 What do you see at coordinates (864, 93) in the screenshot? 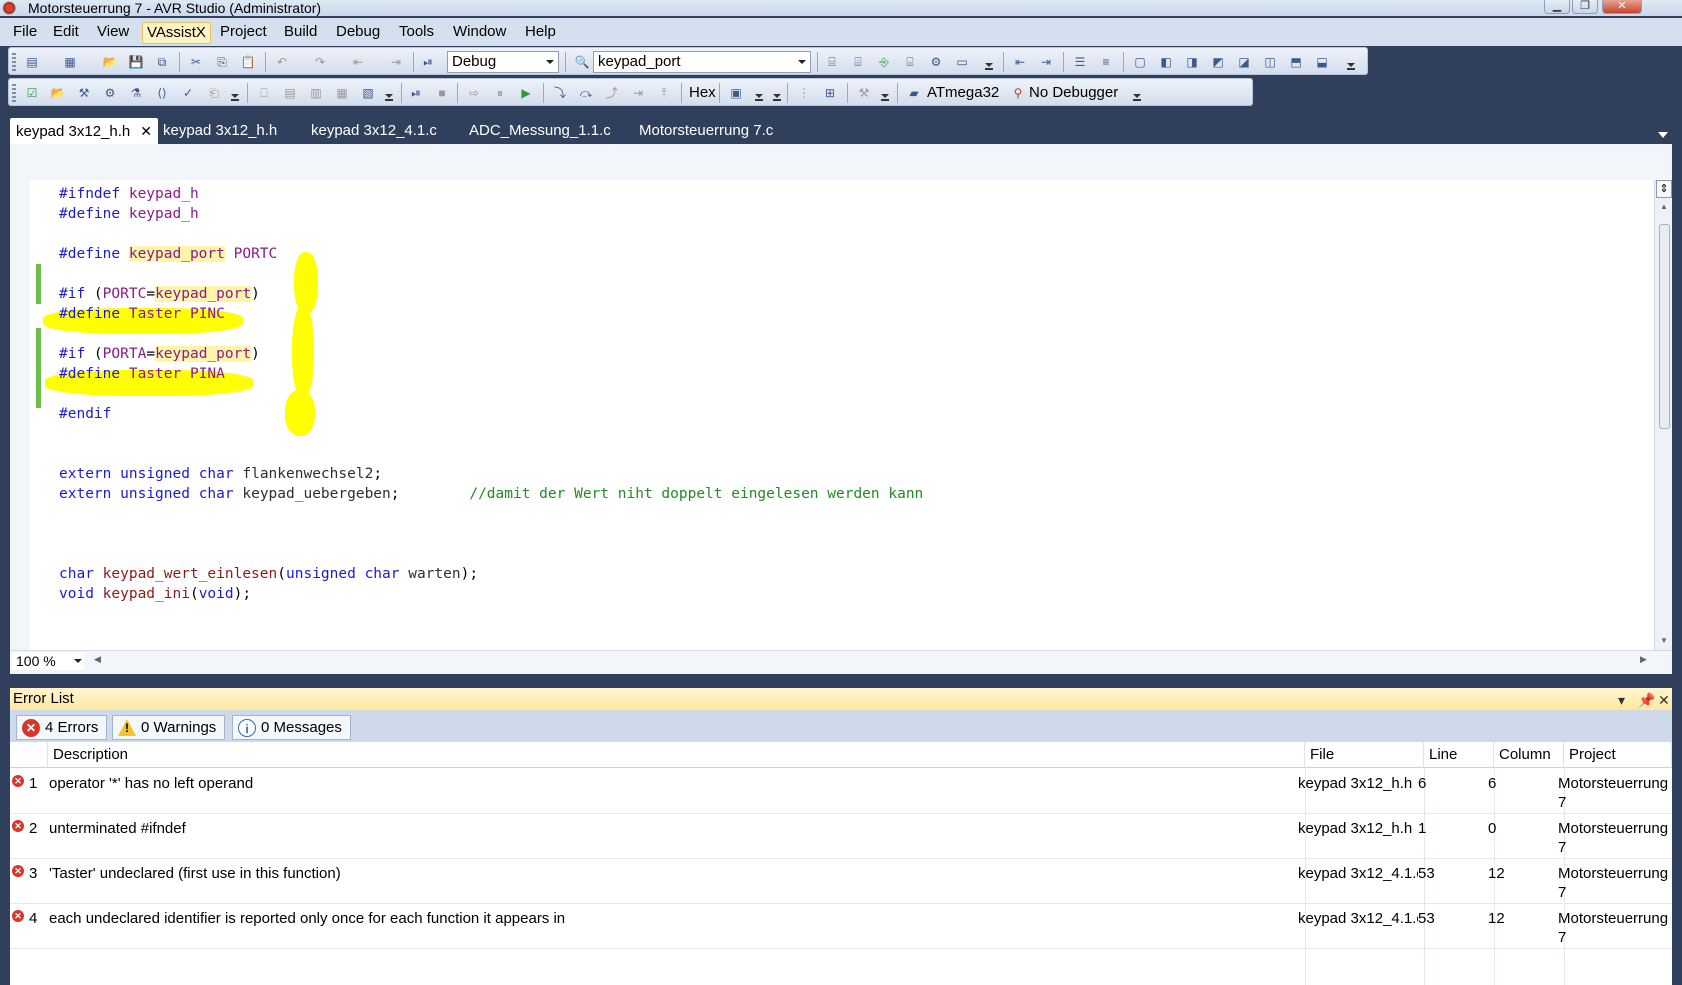
I see `tool-settings-icon: ⚒` at bounding box center [864, 93].